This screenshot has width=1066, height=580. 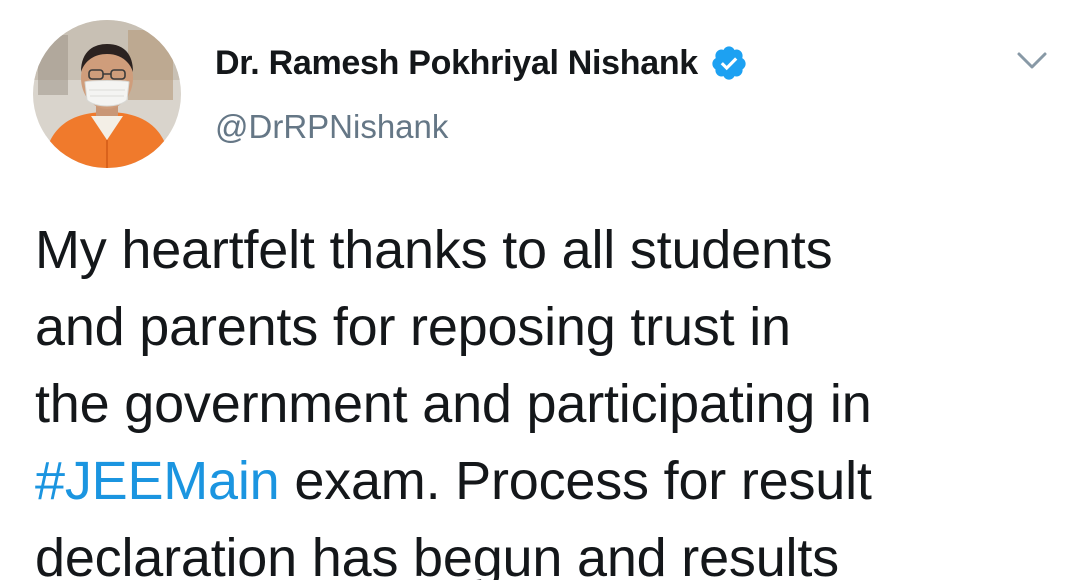 I want to click on author-handle: @DrRPNishank, so click(x=331, y=127).